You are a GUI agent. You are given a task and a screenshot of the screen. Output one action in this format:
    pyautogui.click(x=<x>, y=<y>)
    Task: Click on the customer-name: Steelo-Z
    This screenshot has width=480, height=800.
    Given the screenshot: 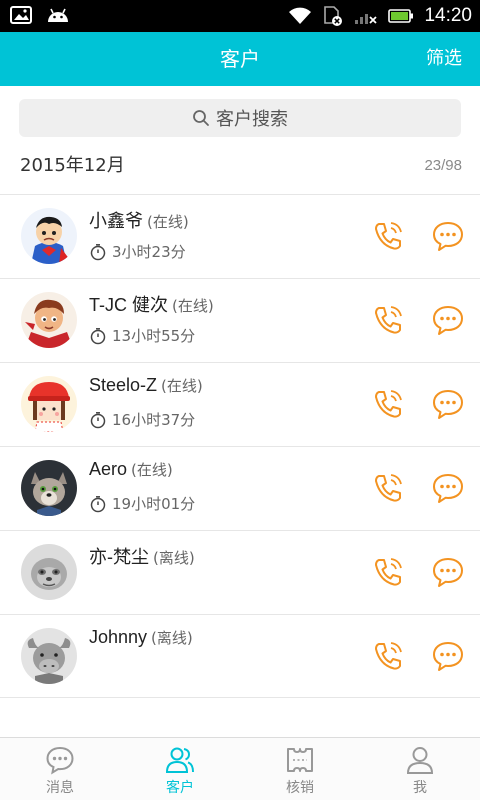 What is the action you would take?
    pyautogui.click(x=123, y=385)
    